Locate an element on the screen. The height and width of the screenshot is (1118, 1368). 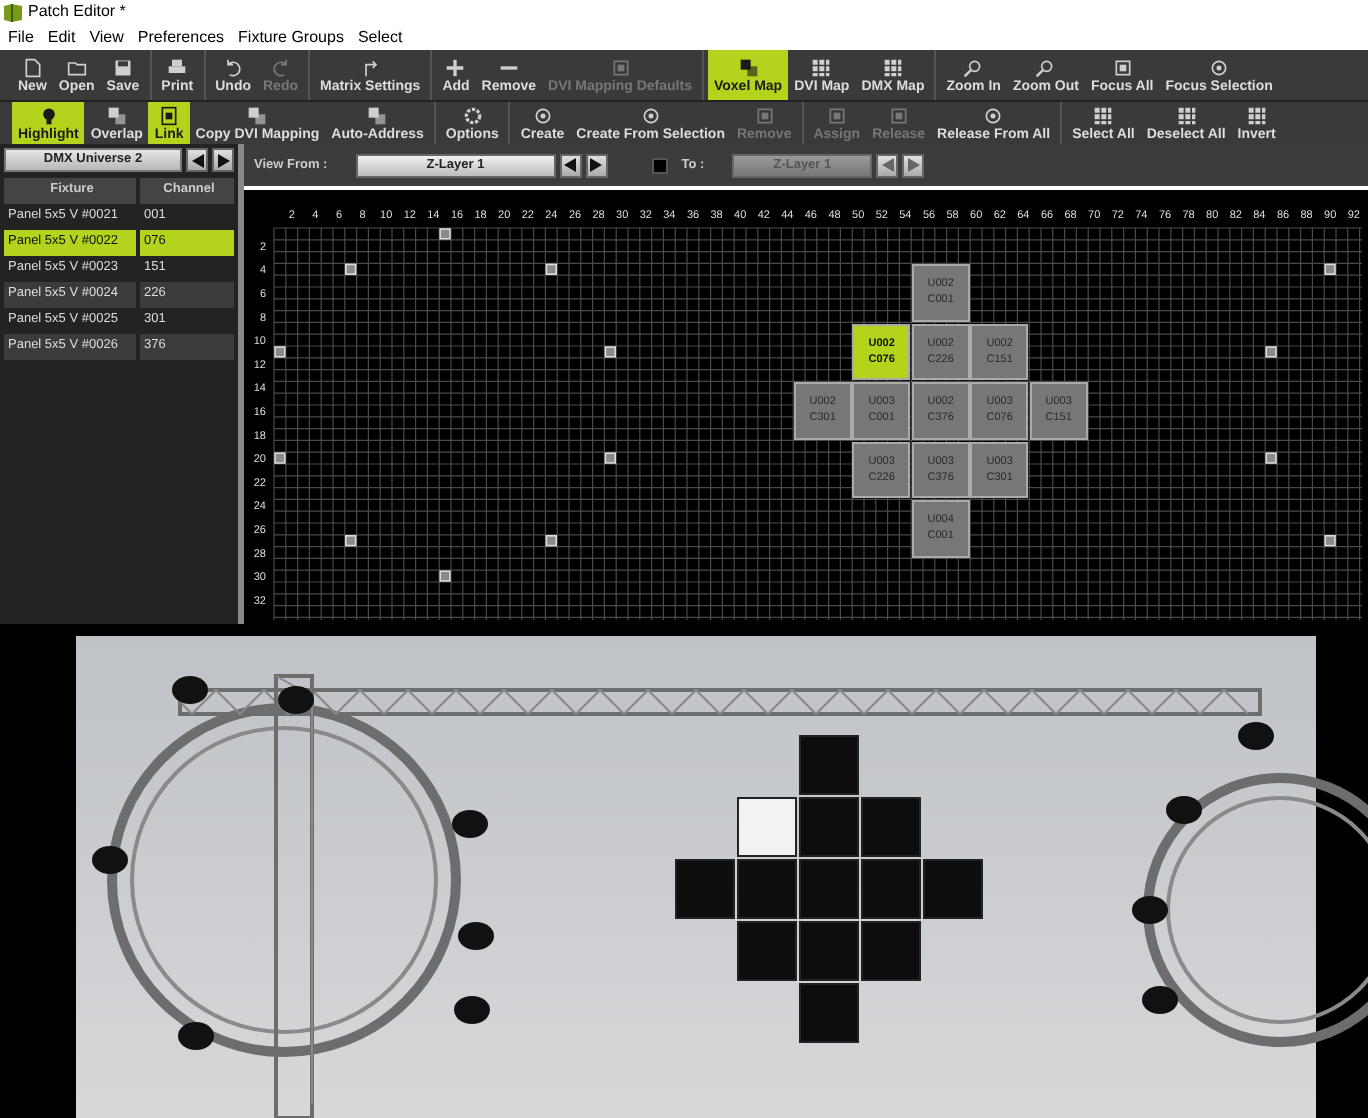
checkbox is located at coordinates (659, 165).